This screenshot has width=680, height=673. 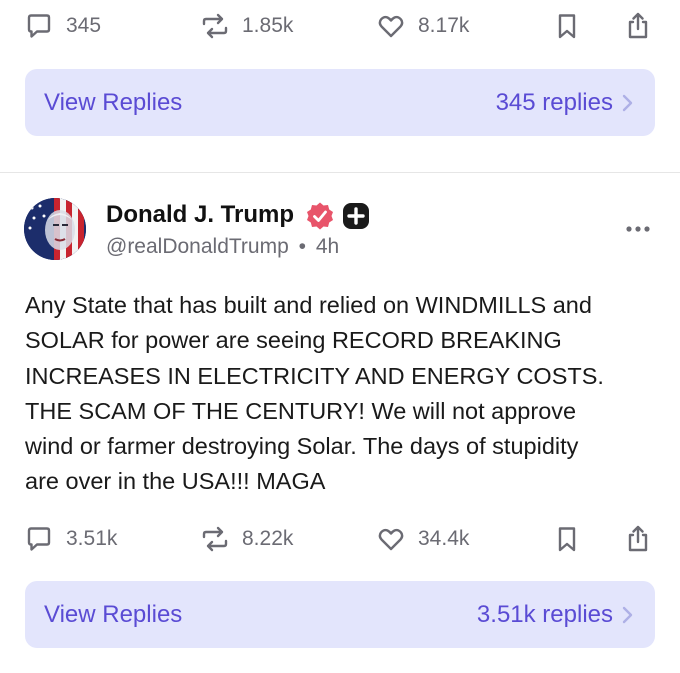 What do you see at coordinates (444, 538) in the screenshot?
I see `like-count: 34.4k` at bounding box center [444, 538].